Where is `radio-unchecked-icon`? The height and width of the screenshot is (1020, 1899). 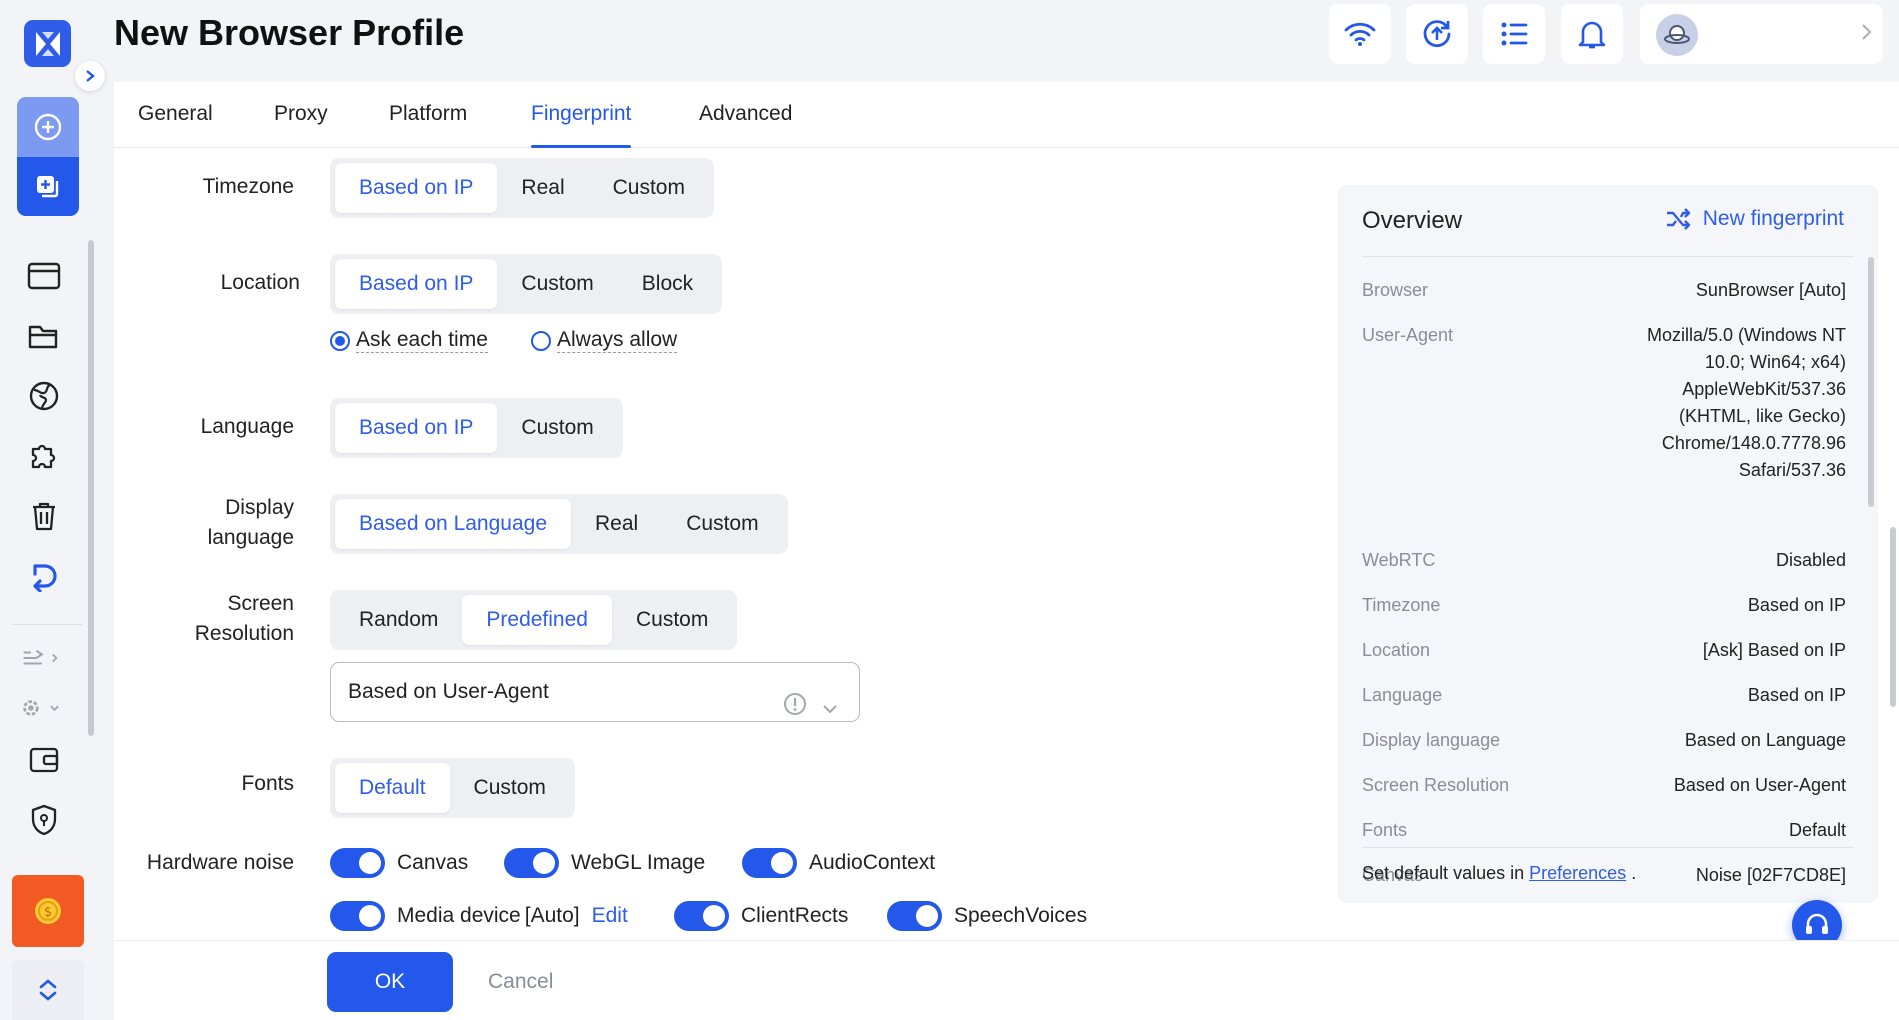 radio-unchecked-icon is located at coordinates (541, 340).